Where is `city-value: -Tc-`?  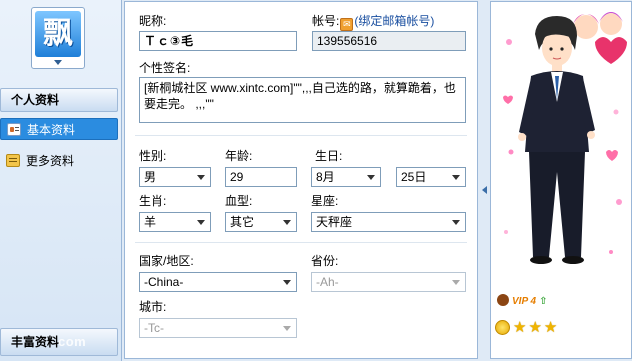
city-value: -Tc- is located at coordinates (154, 328).